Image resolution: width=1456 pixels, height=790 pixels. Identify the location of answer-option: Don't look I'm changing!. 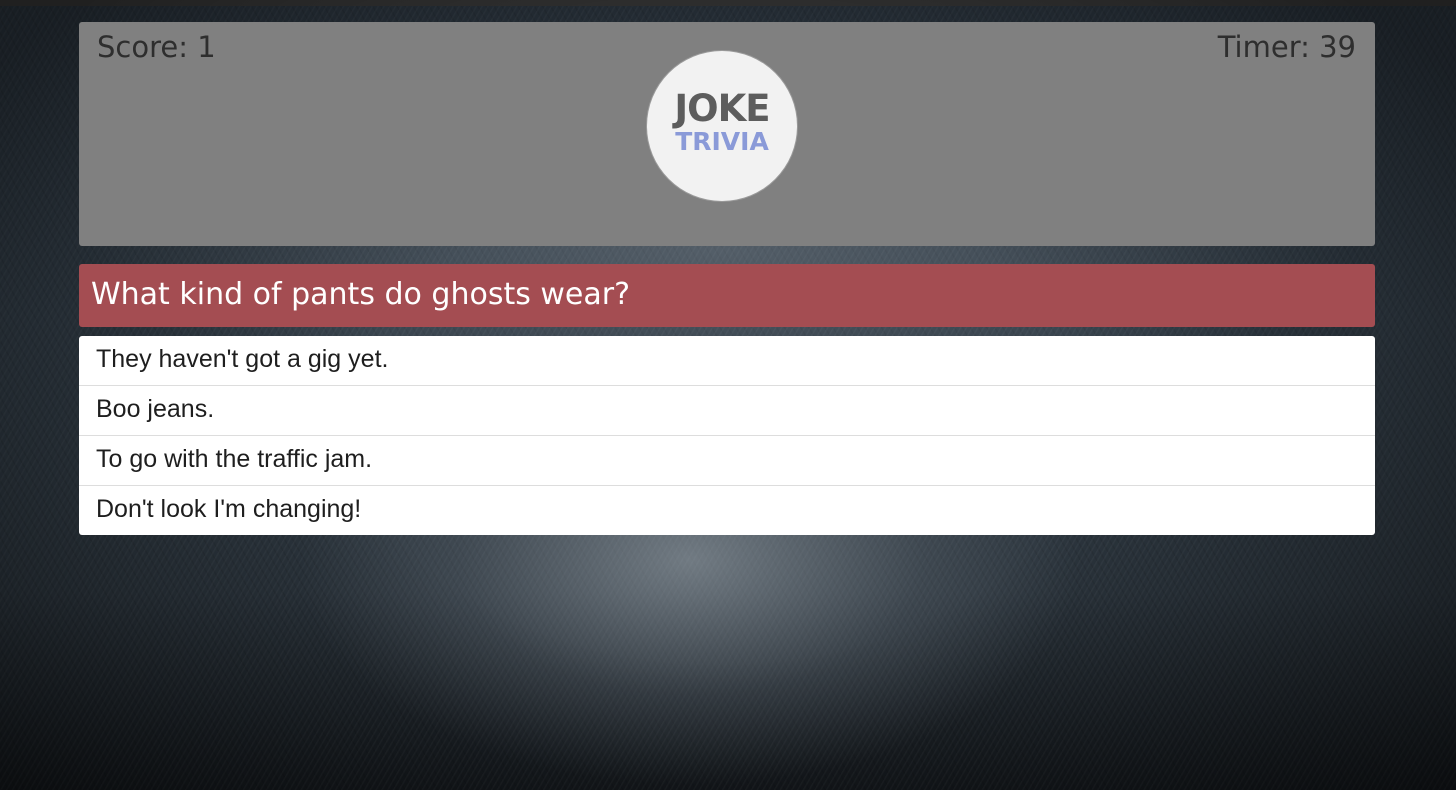
(727, 510).